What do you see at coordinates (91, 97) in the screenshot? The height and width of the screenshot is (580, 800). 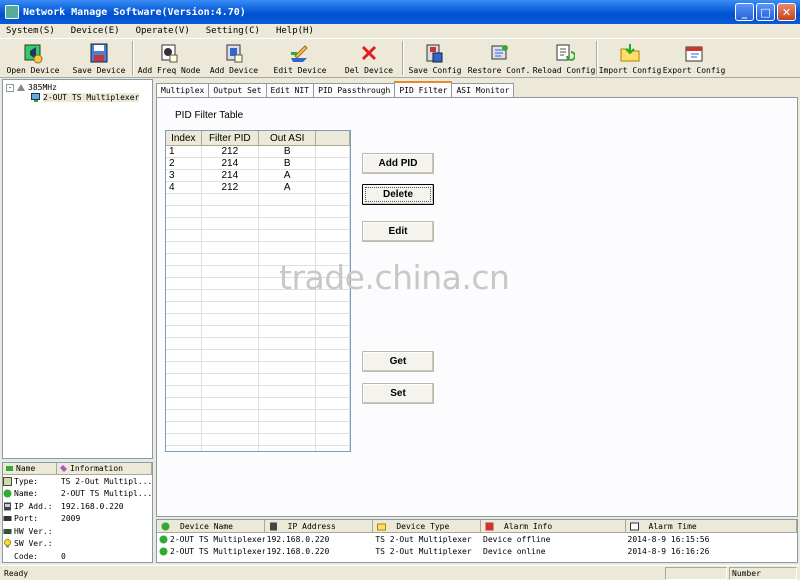 I see `tree-node-device-label: 2-OUT TS Multiplexer` at bounding box center [91, 97].